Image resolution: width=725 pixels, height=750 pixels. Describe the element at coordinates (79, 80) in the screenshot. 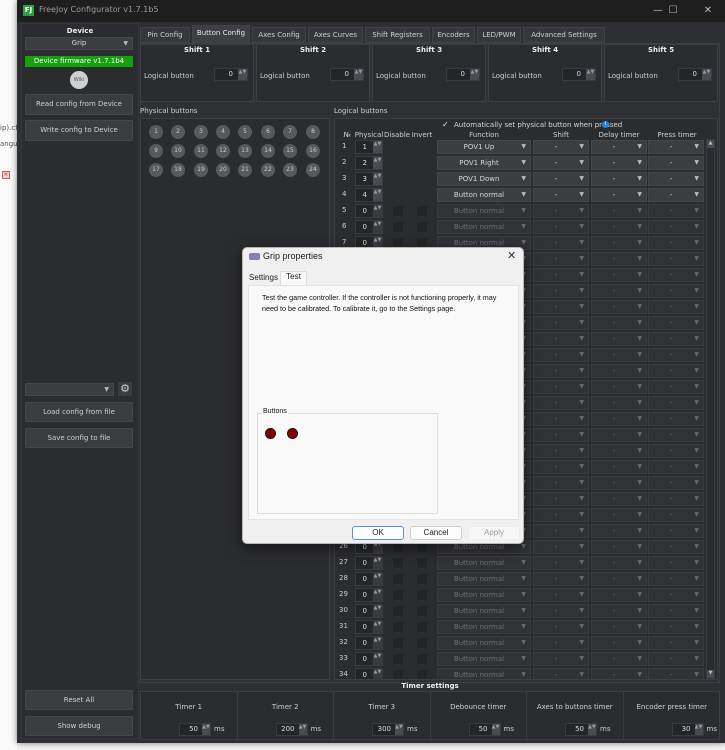

I see `wiki-globe-icon: Wiki` at that location.